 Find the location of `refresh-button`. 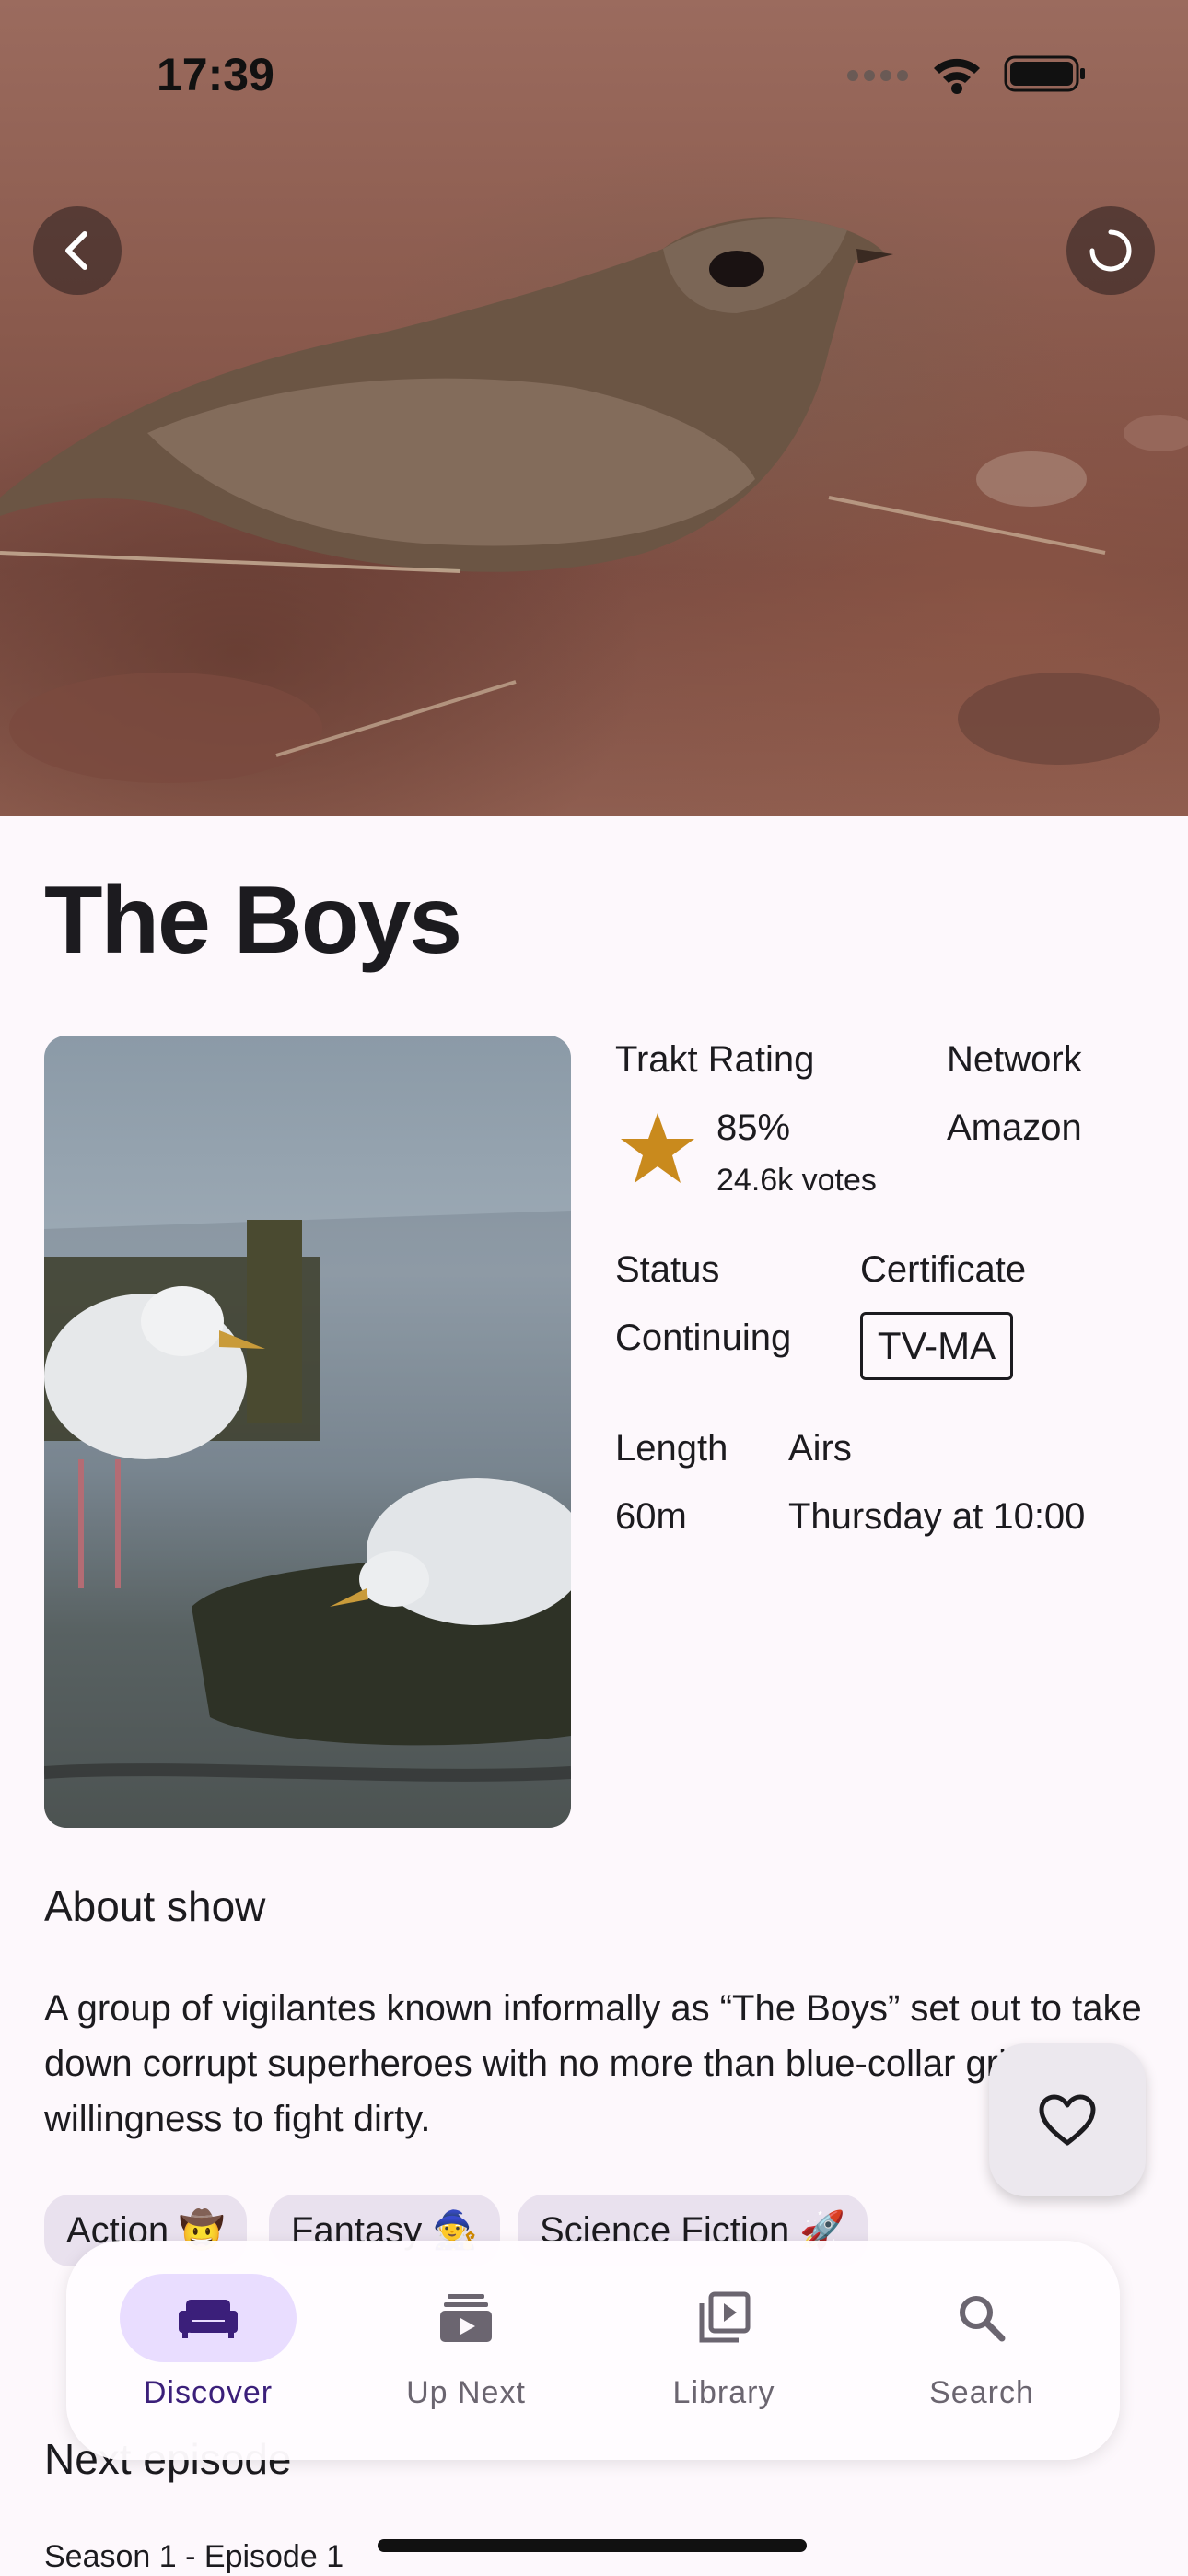

refresh-button is located at coordinates (1110, 250).